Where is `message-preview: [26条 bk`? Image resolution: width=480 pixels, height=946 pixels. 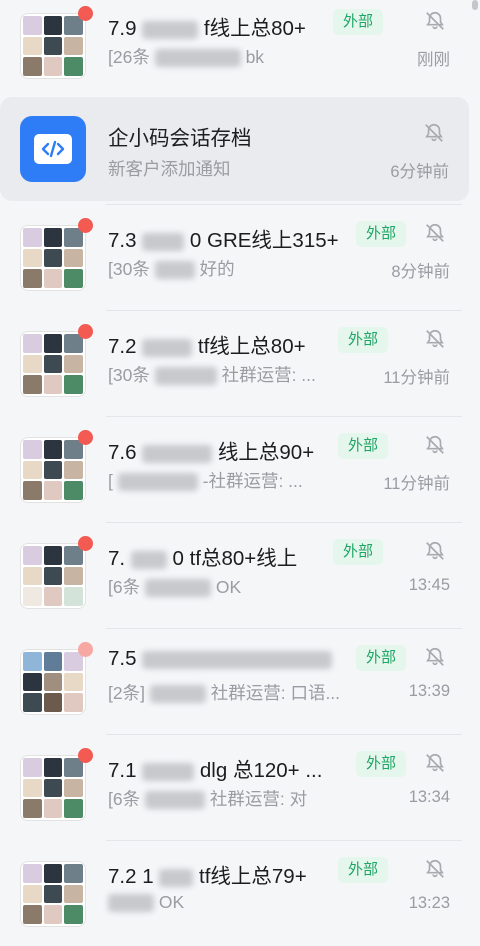 message-preview: [26条 bk is located at coordinates (186, 57).